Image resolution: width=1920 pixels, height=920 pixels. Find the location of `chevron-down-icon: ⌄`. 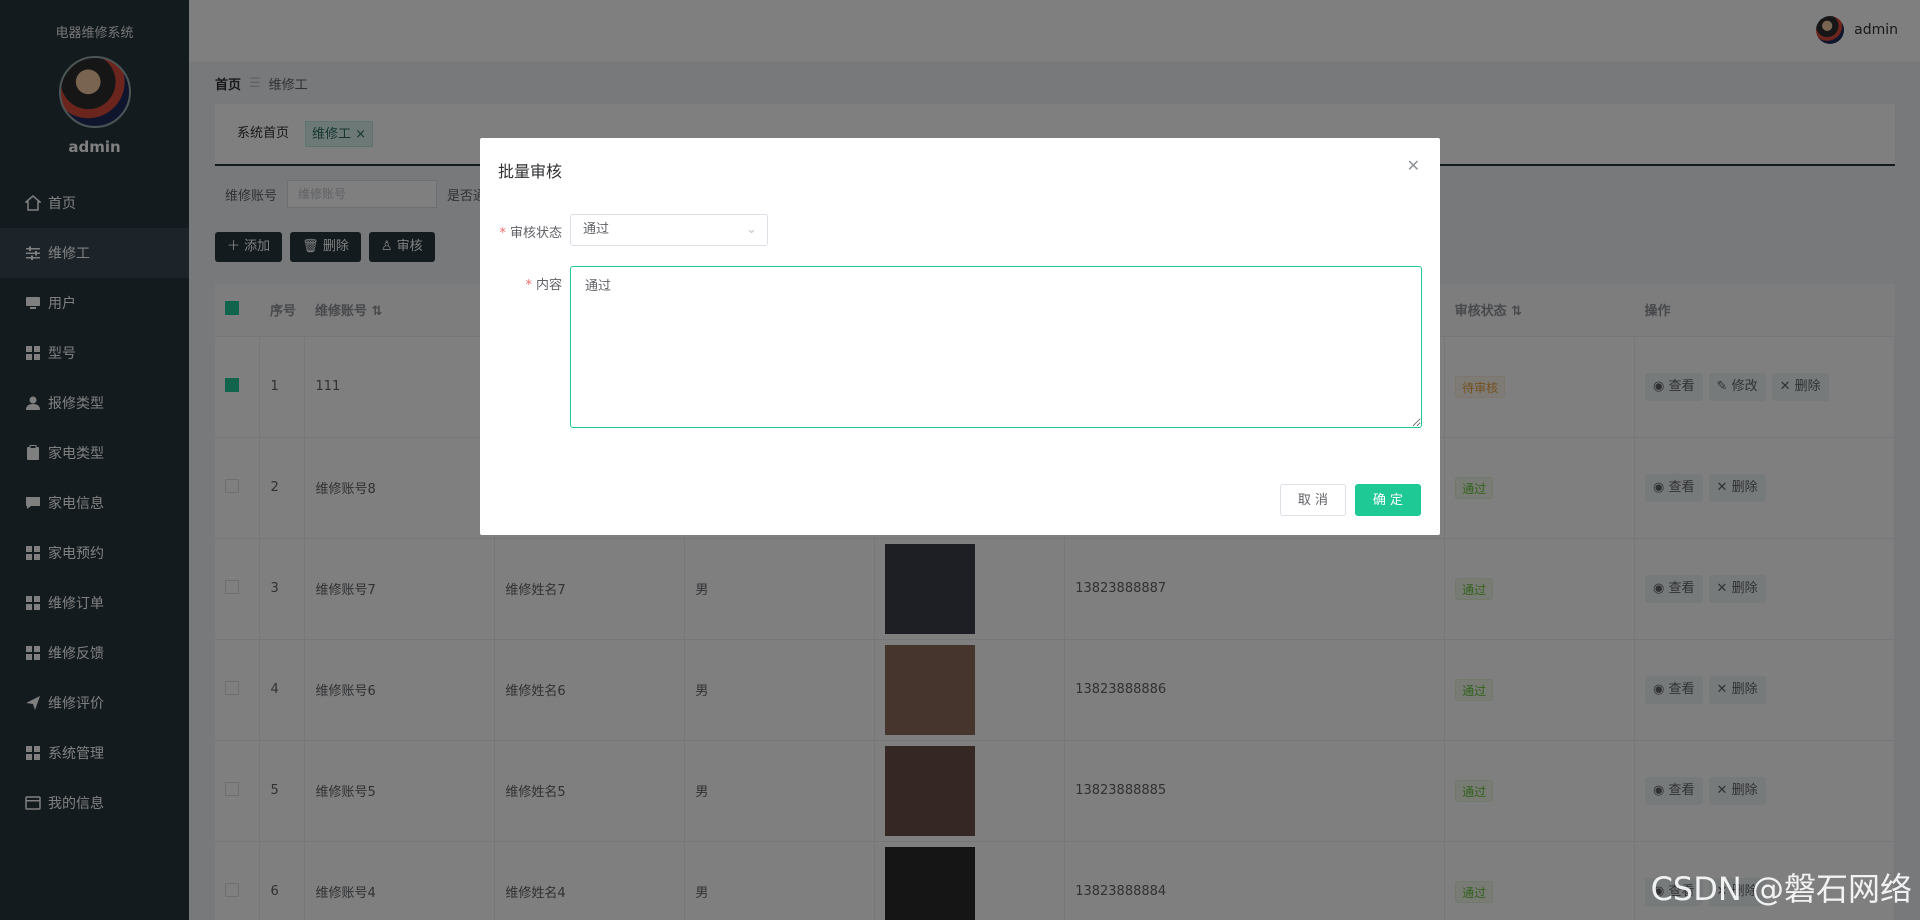

chevron-down-icon: ⌄ is located at coordinates (751, 229).